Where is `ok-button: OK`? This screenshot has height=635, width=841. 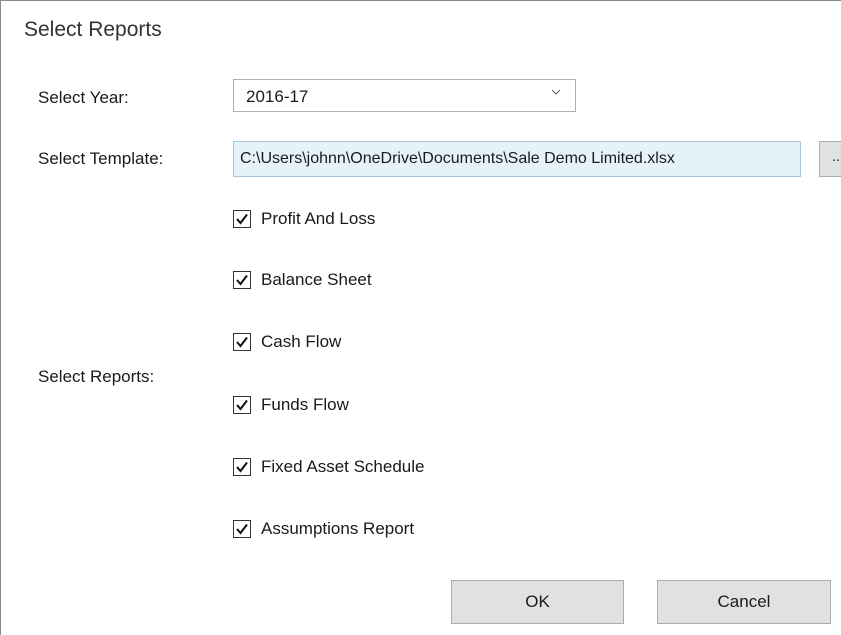
ok-button: OK is located at coordinates (537, 602).